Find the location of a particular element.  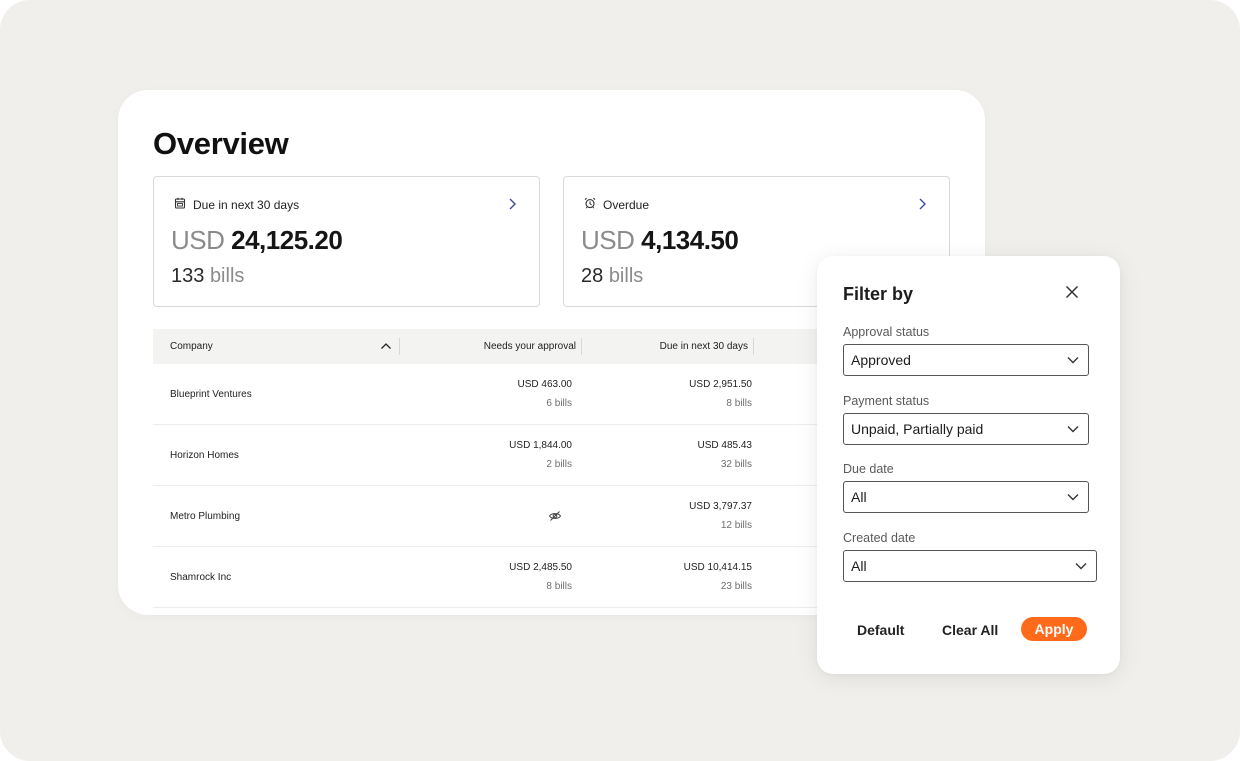

approval-amount: USD 463.00 is located at coordinates (544, 384).